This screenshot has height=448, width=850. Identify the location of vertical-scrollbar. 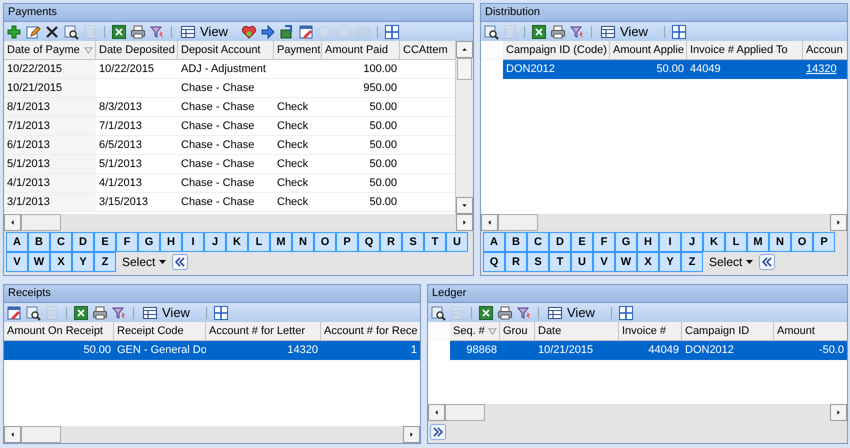
(464, 127).